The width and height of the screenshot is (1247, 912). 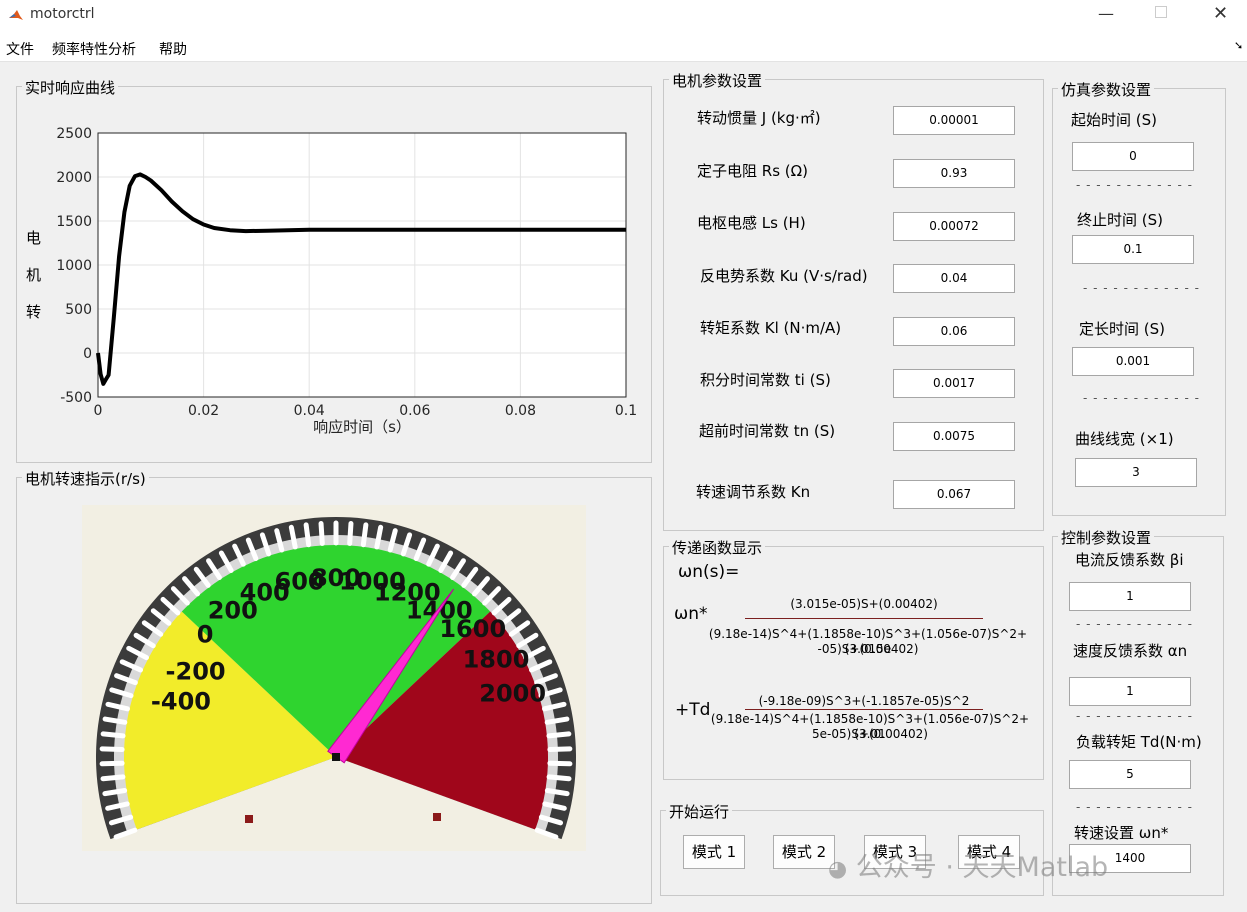 I want to click on x-tick-label: 0.02, so click(x=203, y=411).